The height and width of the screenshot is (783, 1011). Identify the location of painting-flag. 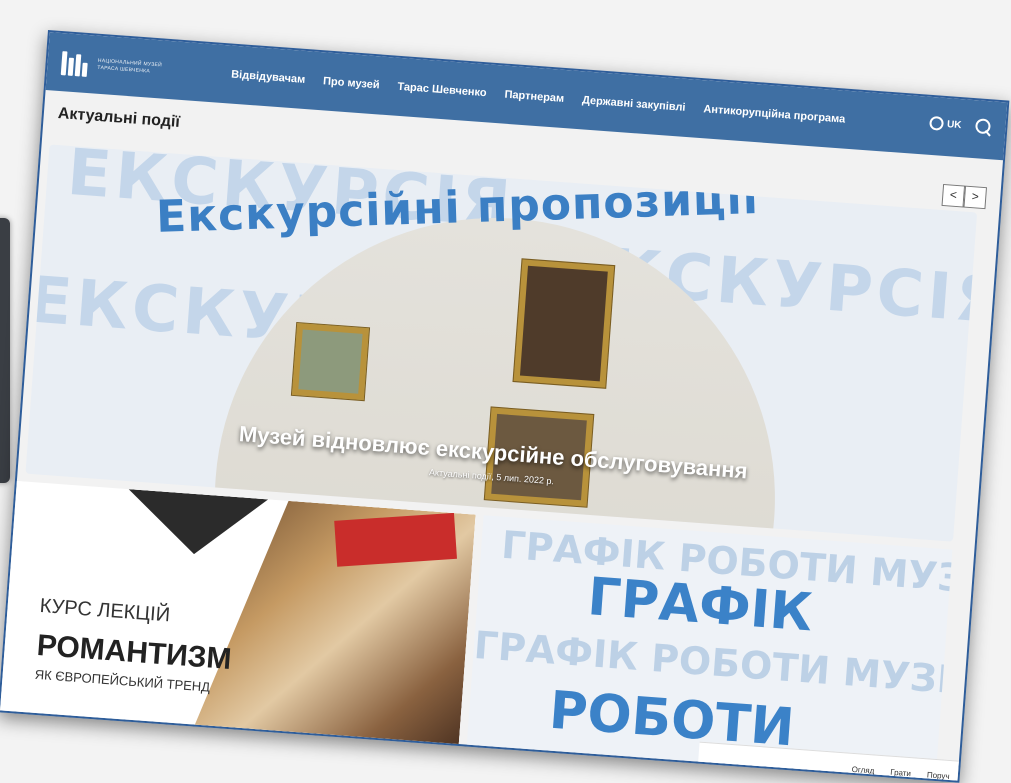
(395, 539).